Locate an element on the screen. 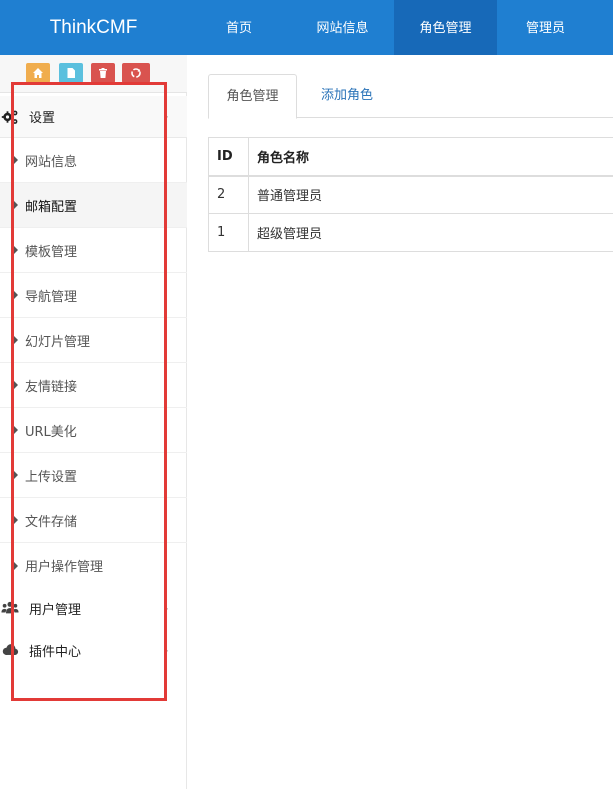 Image resolution: width=613 pixels, height=789 pixels. sidebar-item-label: 设置 is located at coordinates (42, 118).